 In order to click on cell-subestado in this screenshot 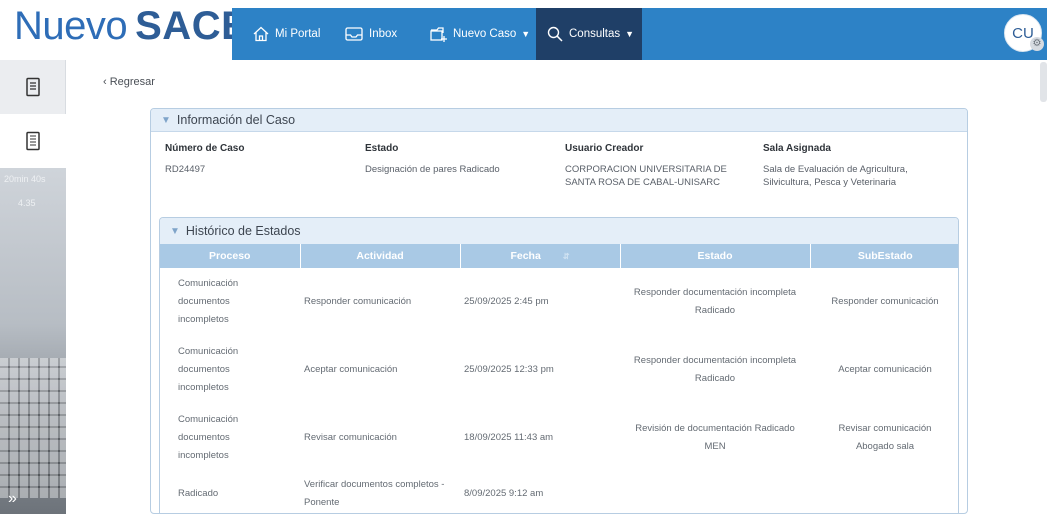, I will do `click(884, 492)`.